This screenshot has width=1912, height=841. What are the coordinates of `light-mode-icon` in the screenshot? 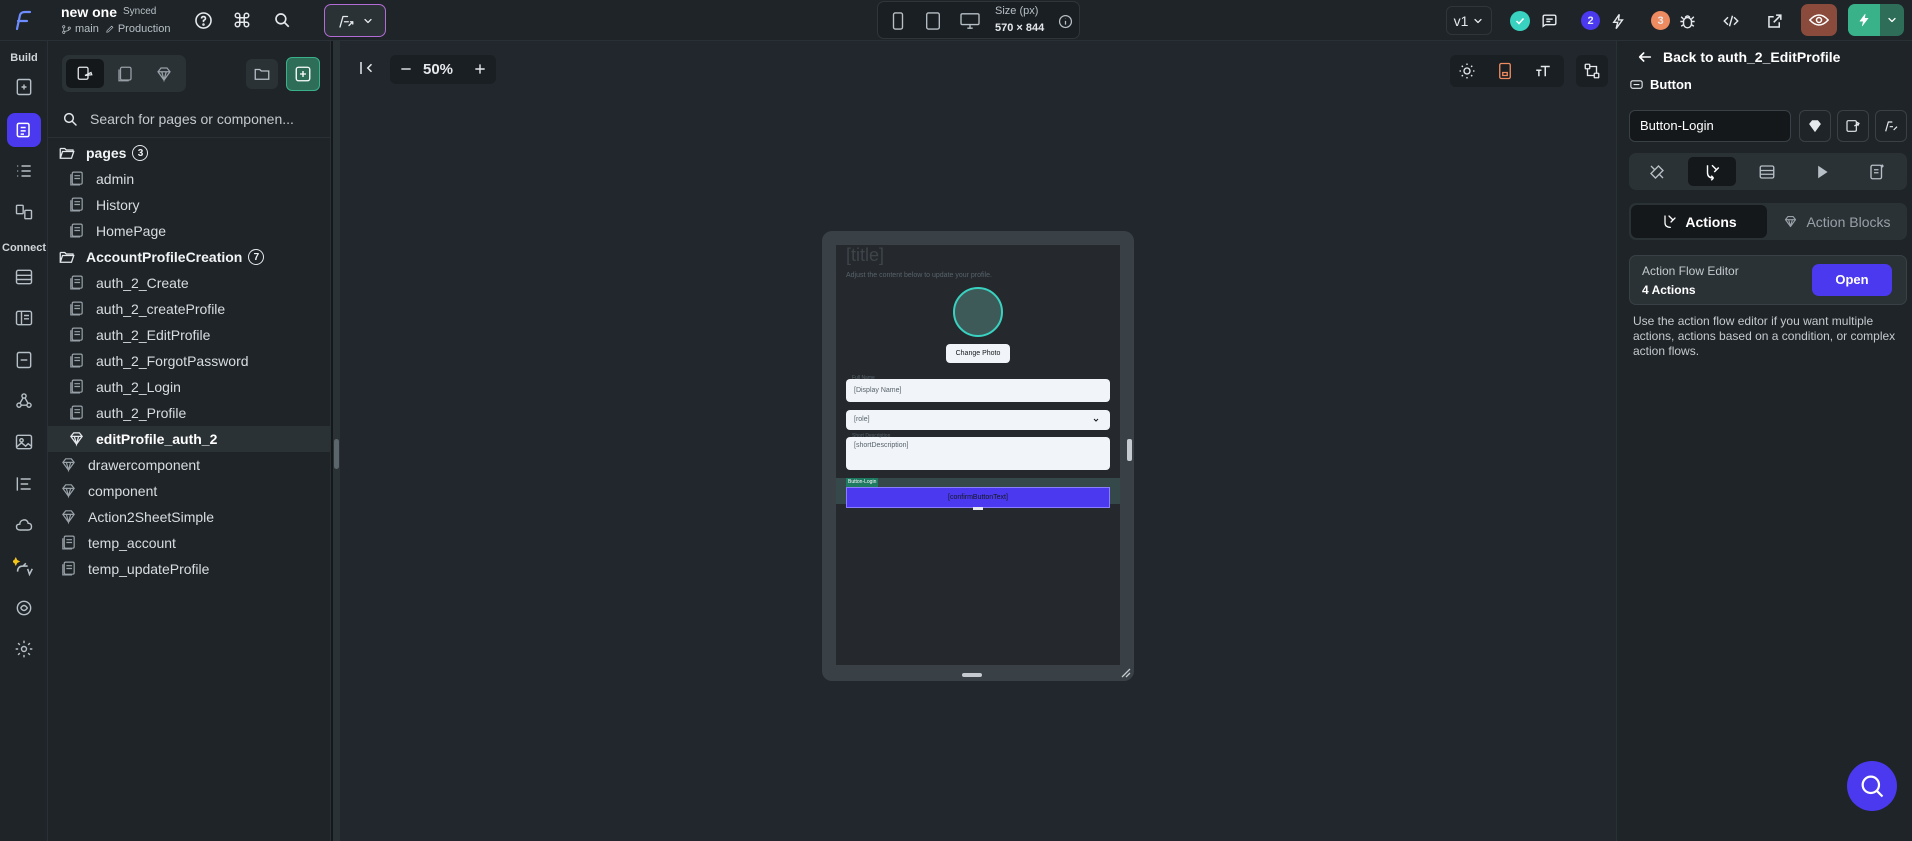 It's located at (1467, 71).